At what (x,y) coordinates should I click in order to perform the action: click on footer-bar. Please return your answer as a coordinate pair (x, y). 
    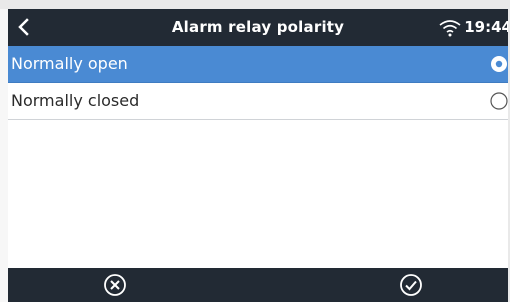
    Looking at the image, I should click on (258, 285).